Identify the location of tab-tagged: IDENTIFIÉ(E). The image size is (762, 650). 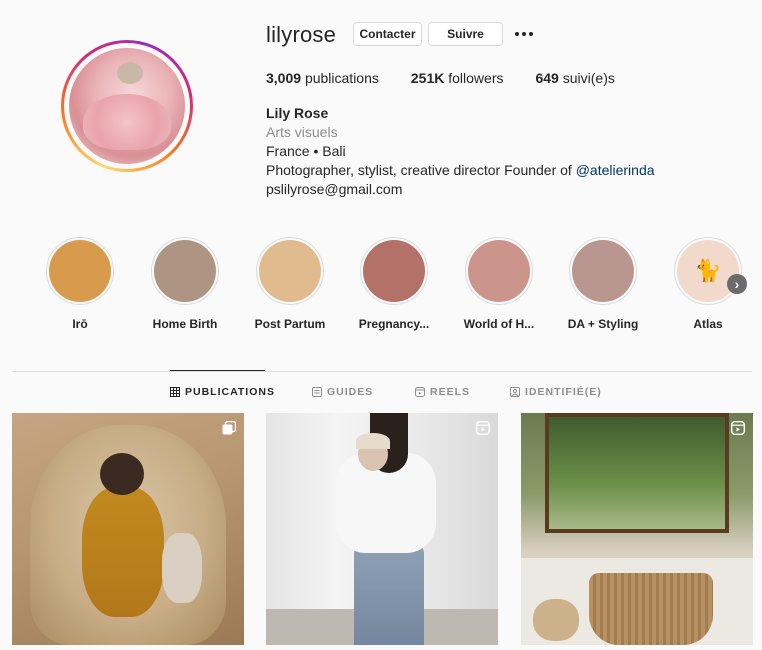
(556, 392).